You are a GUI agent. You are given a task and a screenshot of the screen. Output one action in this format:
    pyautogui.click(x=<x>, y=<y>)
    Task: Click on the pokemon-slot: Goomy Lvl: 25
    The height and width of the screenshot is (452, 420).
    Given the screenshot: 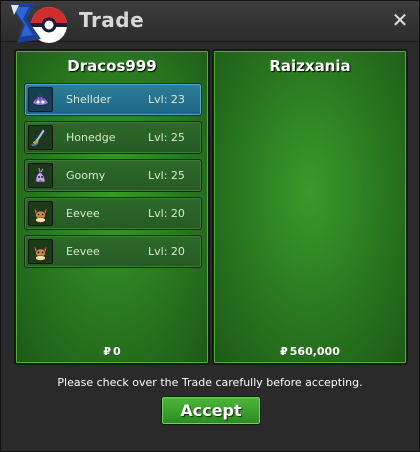 What is the action you would take?
    pyautogui.click(x=113, y=175)
    